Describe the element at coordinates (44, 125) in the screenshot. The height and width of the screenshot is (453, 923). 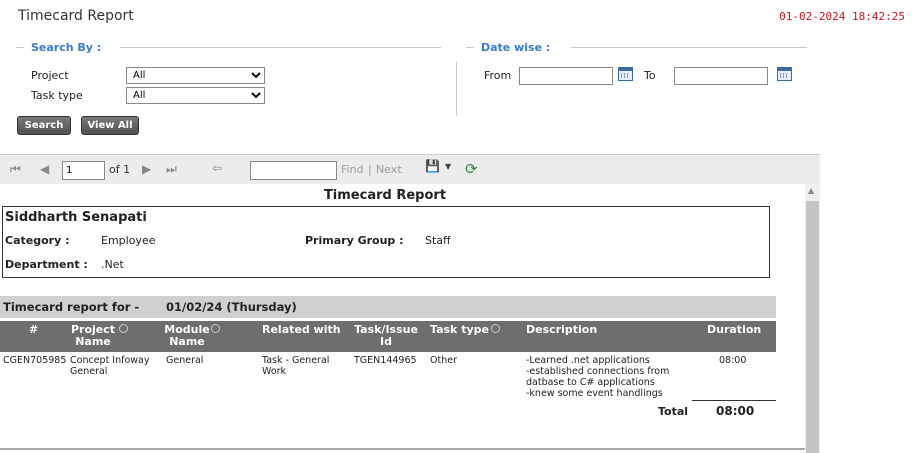
I see `search-button: Search` at that location.